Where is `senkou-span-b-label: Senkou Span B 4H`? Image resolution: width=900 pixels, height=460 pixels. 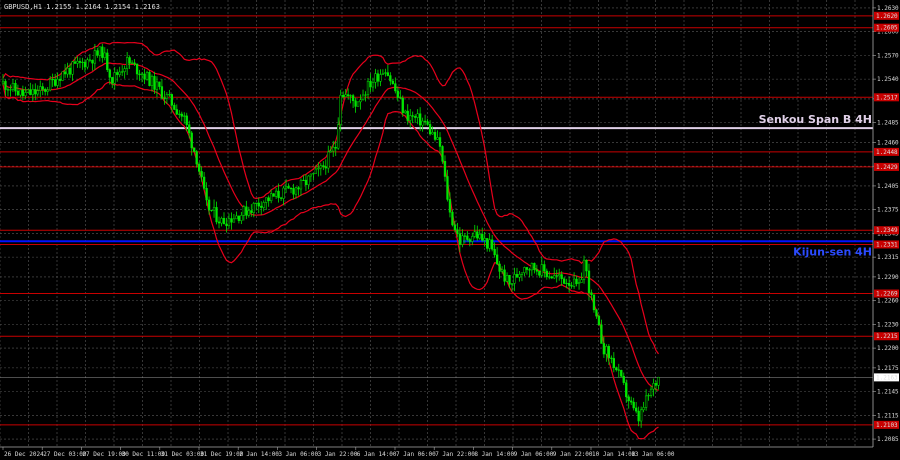
senkou-span-b-label: Senkou Span B 4H is located at coordinates (815, 119).